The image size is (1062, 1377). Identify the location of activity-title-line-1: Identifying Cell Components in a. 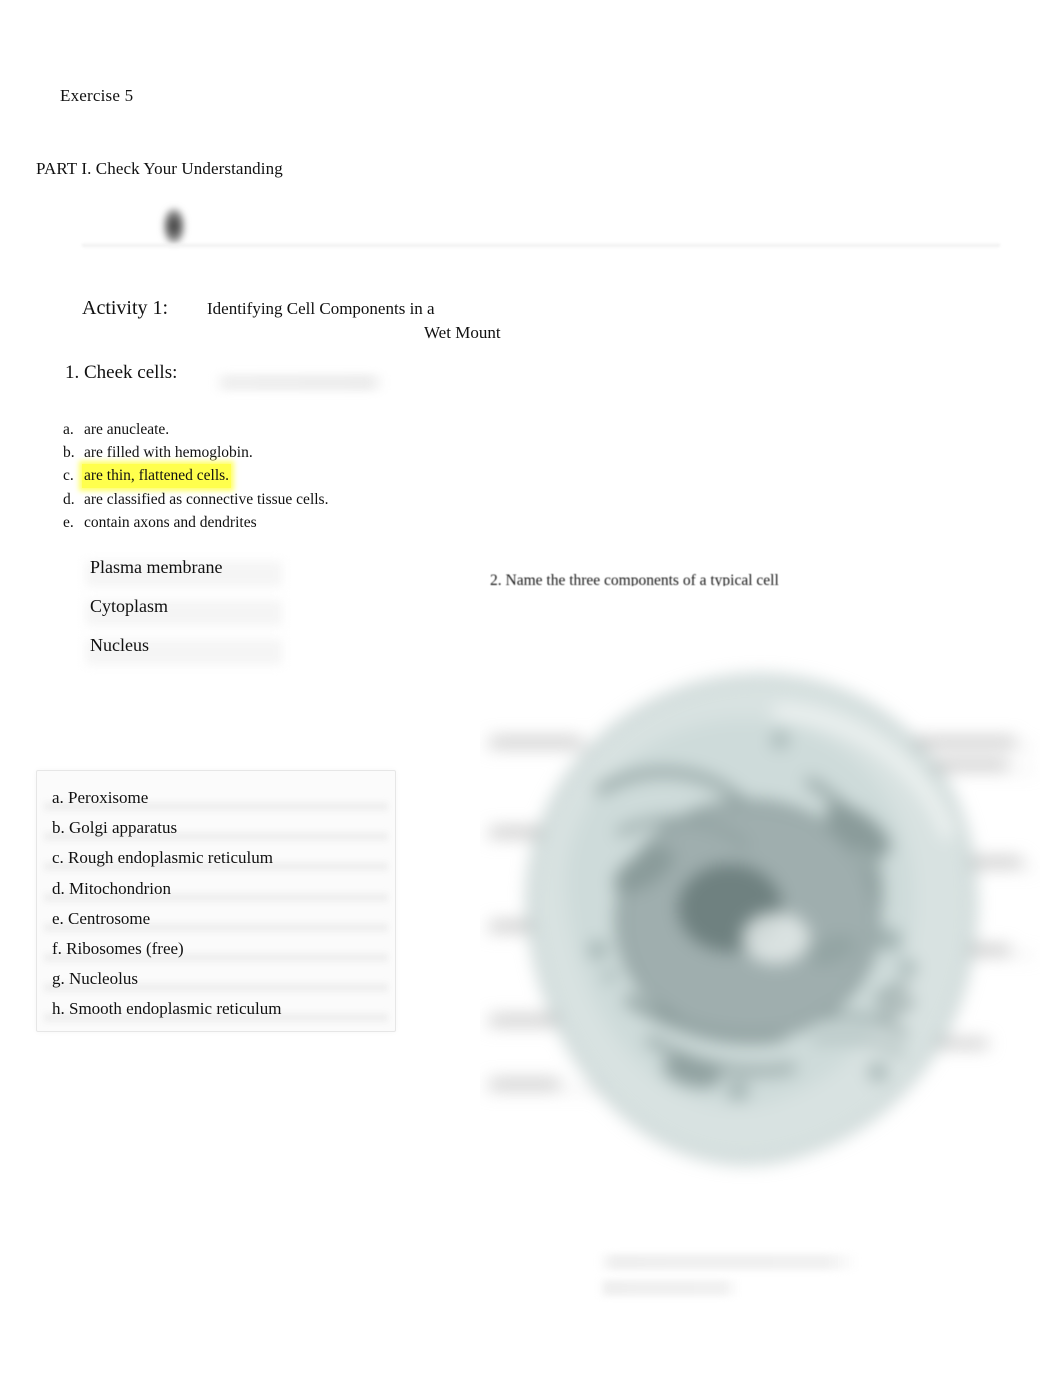
(321, 308).